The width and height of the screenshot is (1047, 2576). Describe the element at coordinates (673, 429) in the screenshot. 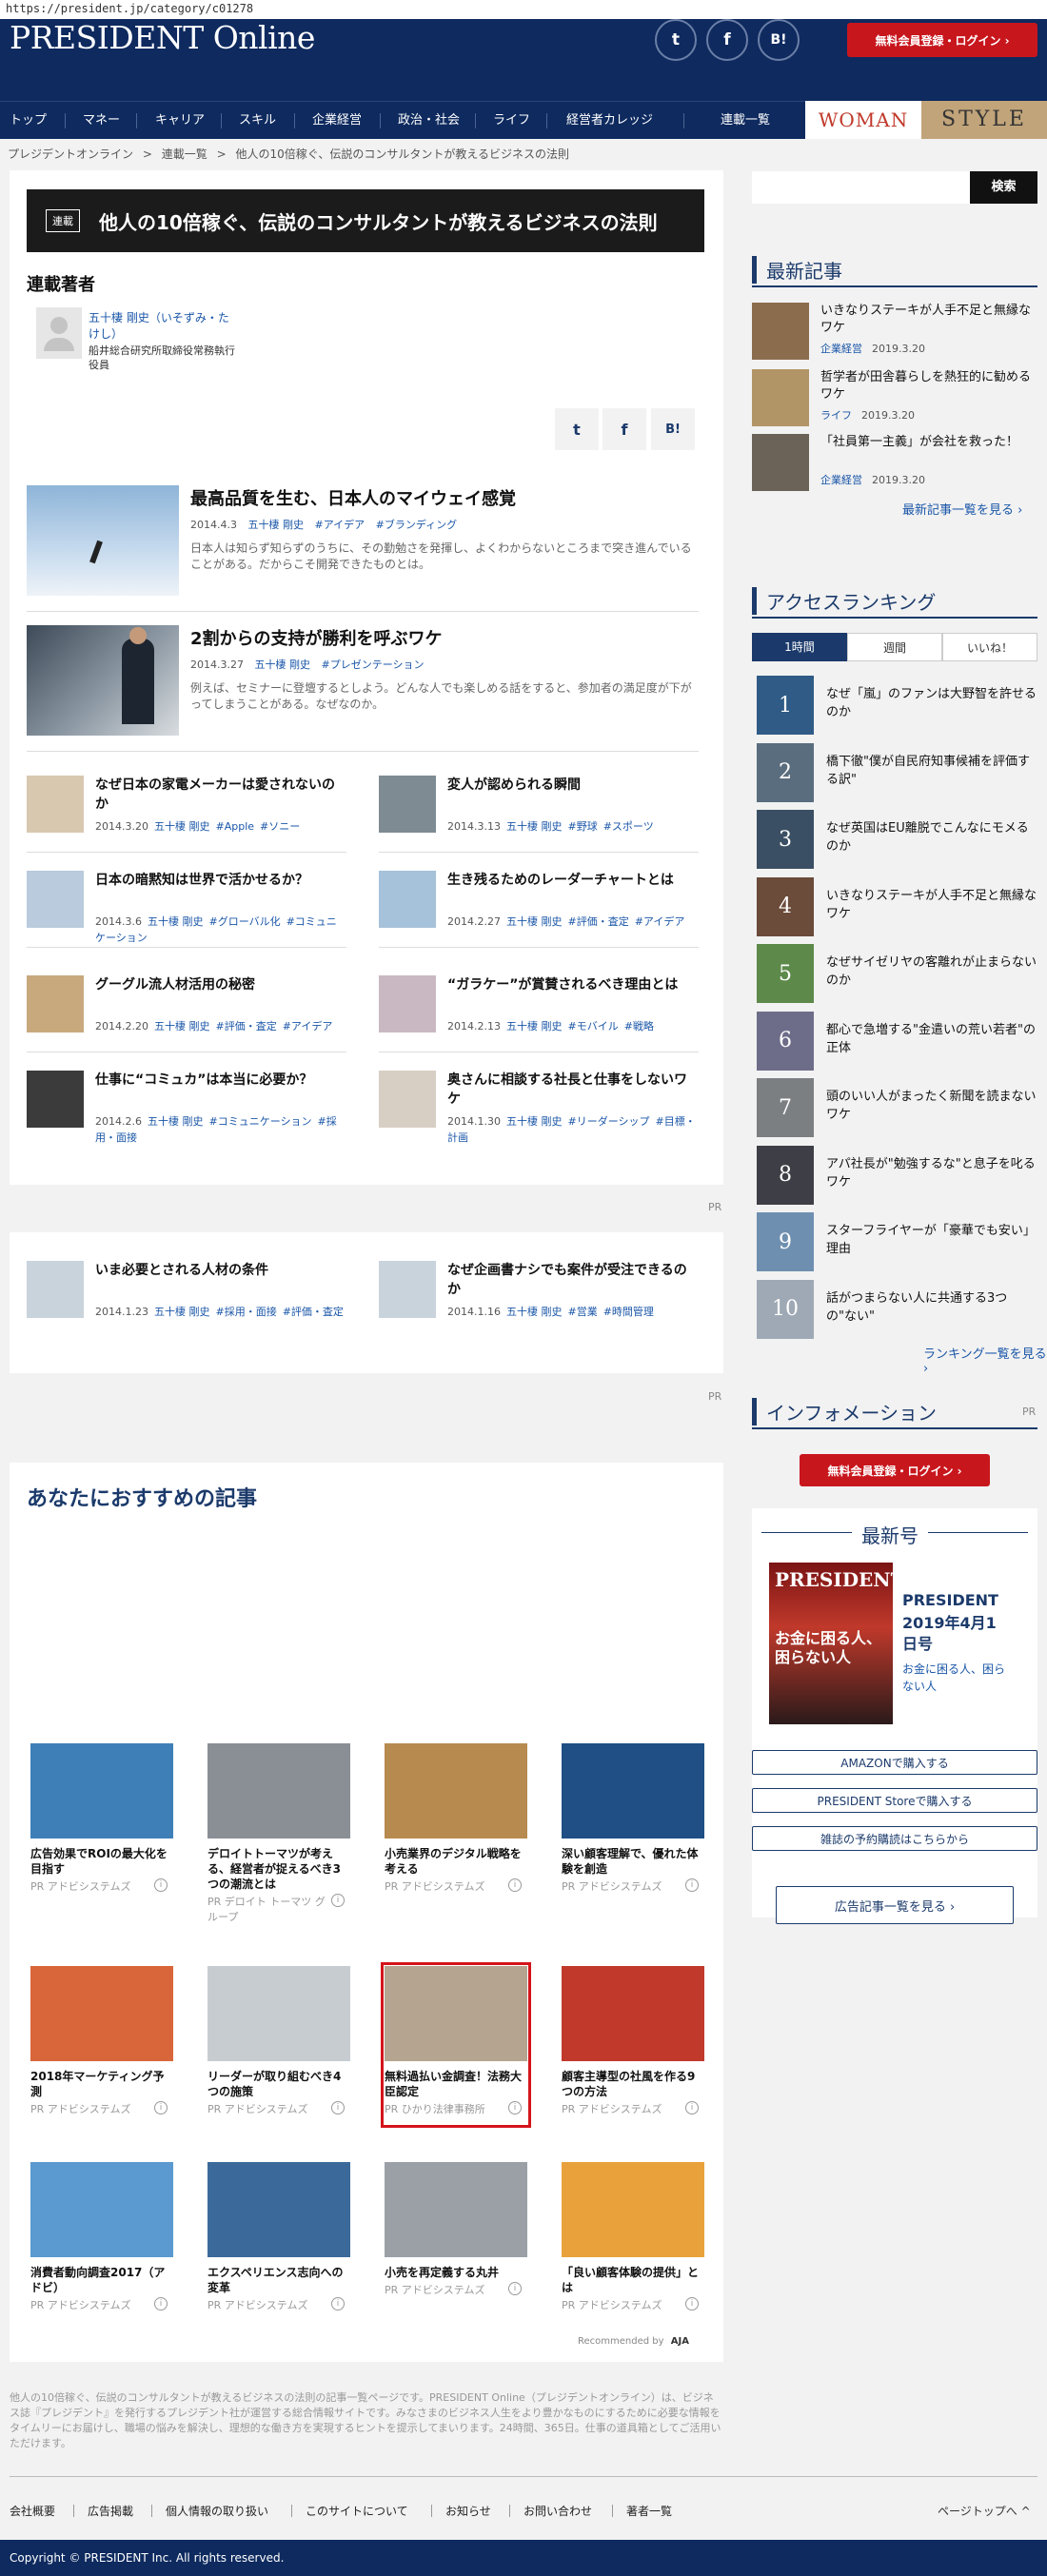

I see `share-hatena-icon: B!` at that location.